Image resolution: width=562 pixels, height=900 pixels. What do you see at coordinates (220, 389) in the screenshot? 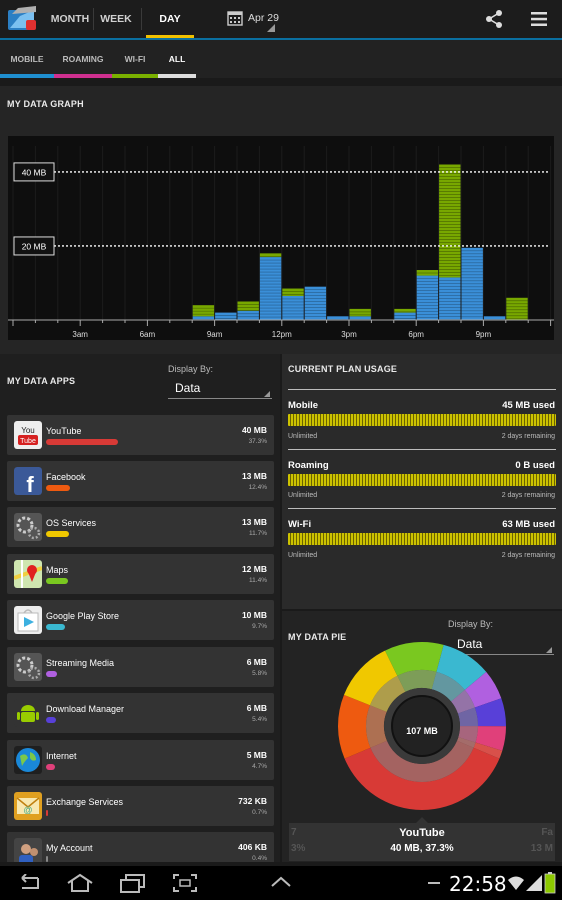
I see `display-by-dropdown: Data` at bounding box center [220, 389].